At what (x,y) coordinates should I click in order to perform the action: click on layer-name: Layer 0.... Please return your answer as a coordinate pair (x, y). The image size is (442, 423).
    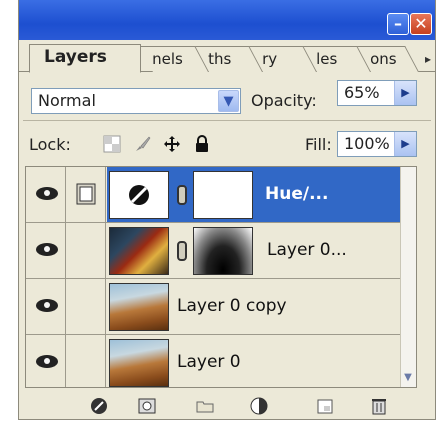
    Looking at the image, I should click on (307, 250).